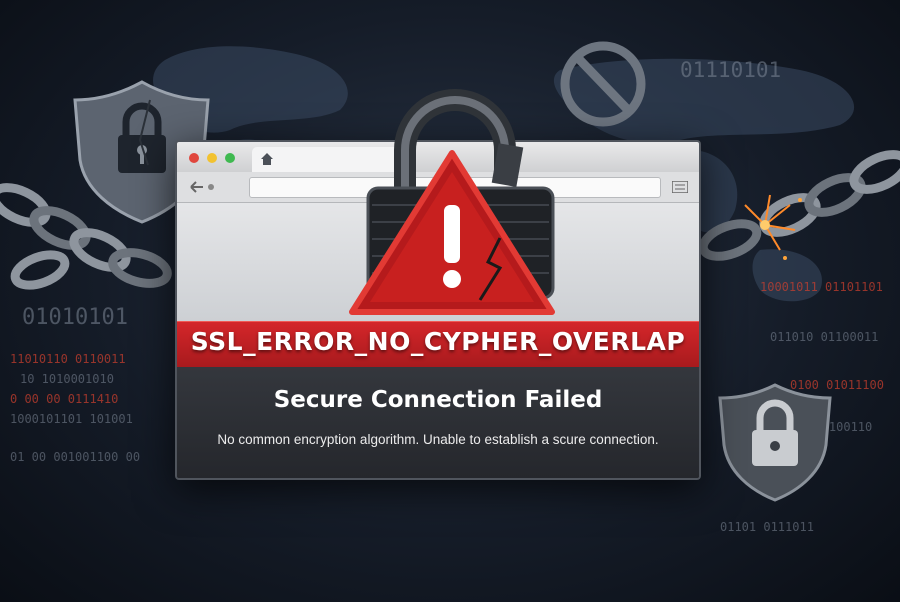  What do you see at coordinates (824, 337) in the screenshot?
I see `binary-row: 011010 01100011` at bounding box center [824, 337].